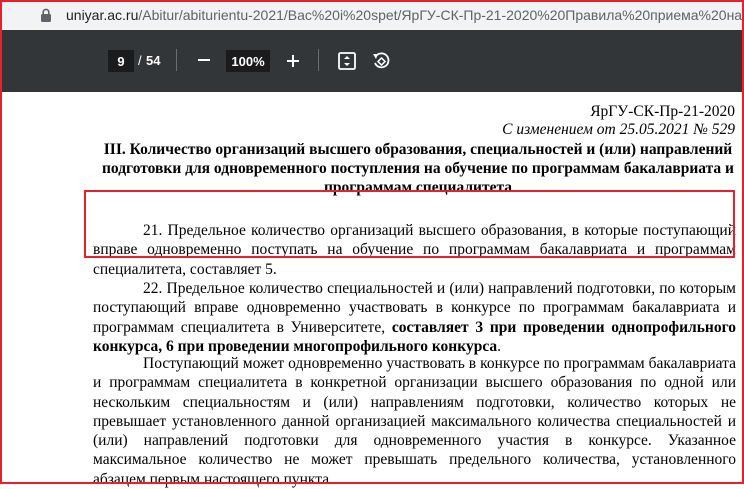  Describe the element at coordinates (662, 111) in the screenshot. I see `document-code: ЯрГУ-СК-Пр-21-2020` at that location.